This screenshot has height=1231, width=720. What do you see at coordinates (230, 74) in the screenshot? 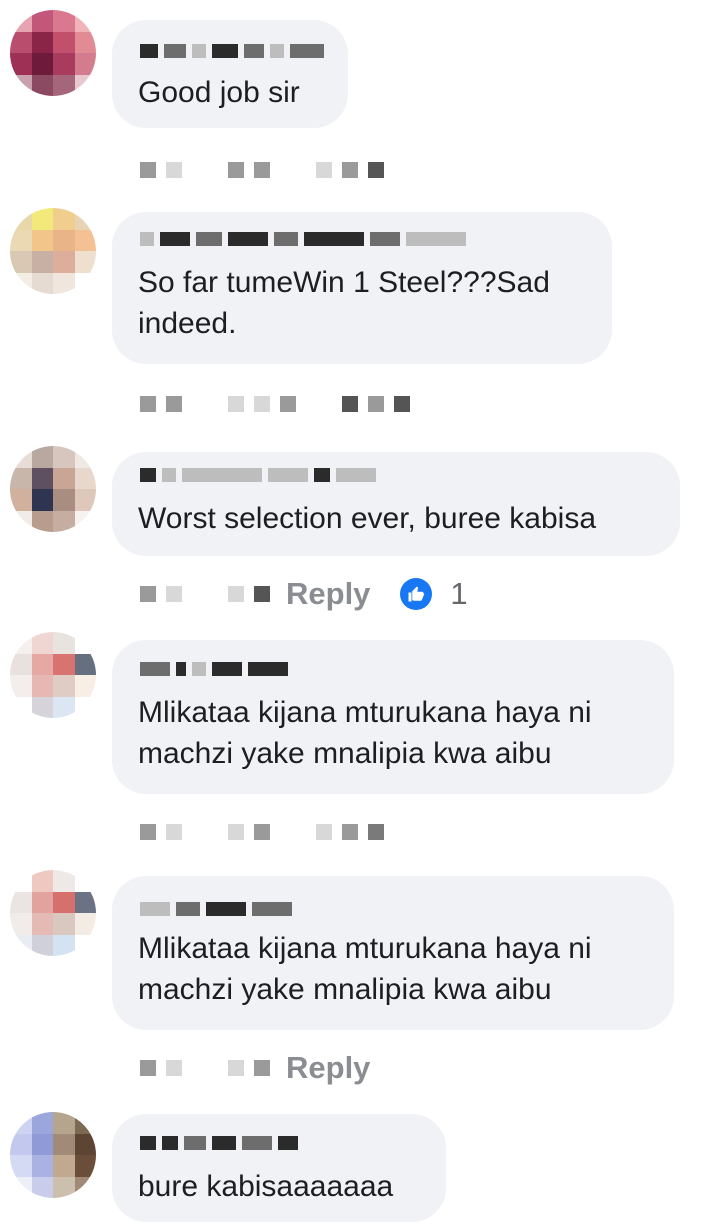
I see `comment-bubble: Good job sir` at bounding box center [230, 74].